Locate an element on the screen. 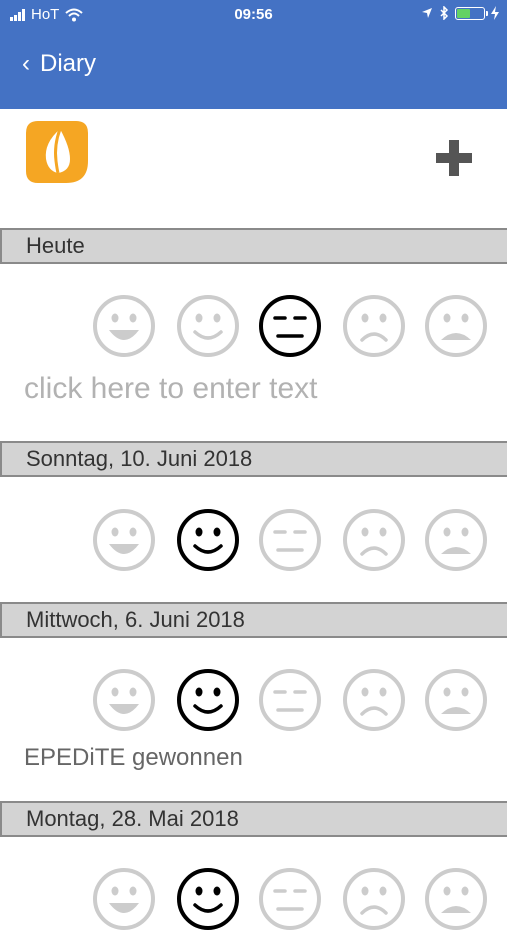 The height and width of the screenshot is (931, 507). charging-icon is located at coordinates (495, 13).